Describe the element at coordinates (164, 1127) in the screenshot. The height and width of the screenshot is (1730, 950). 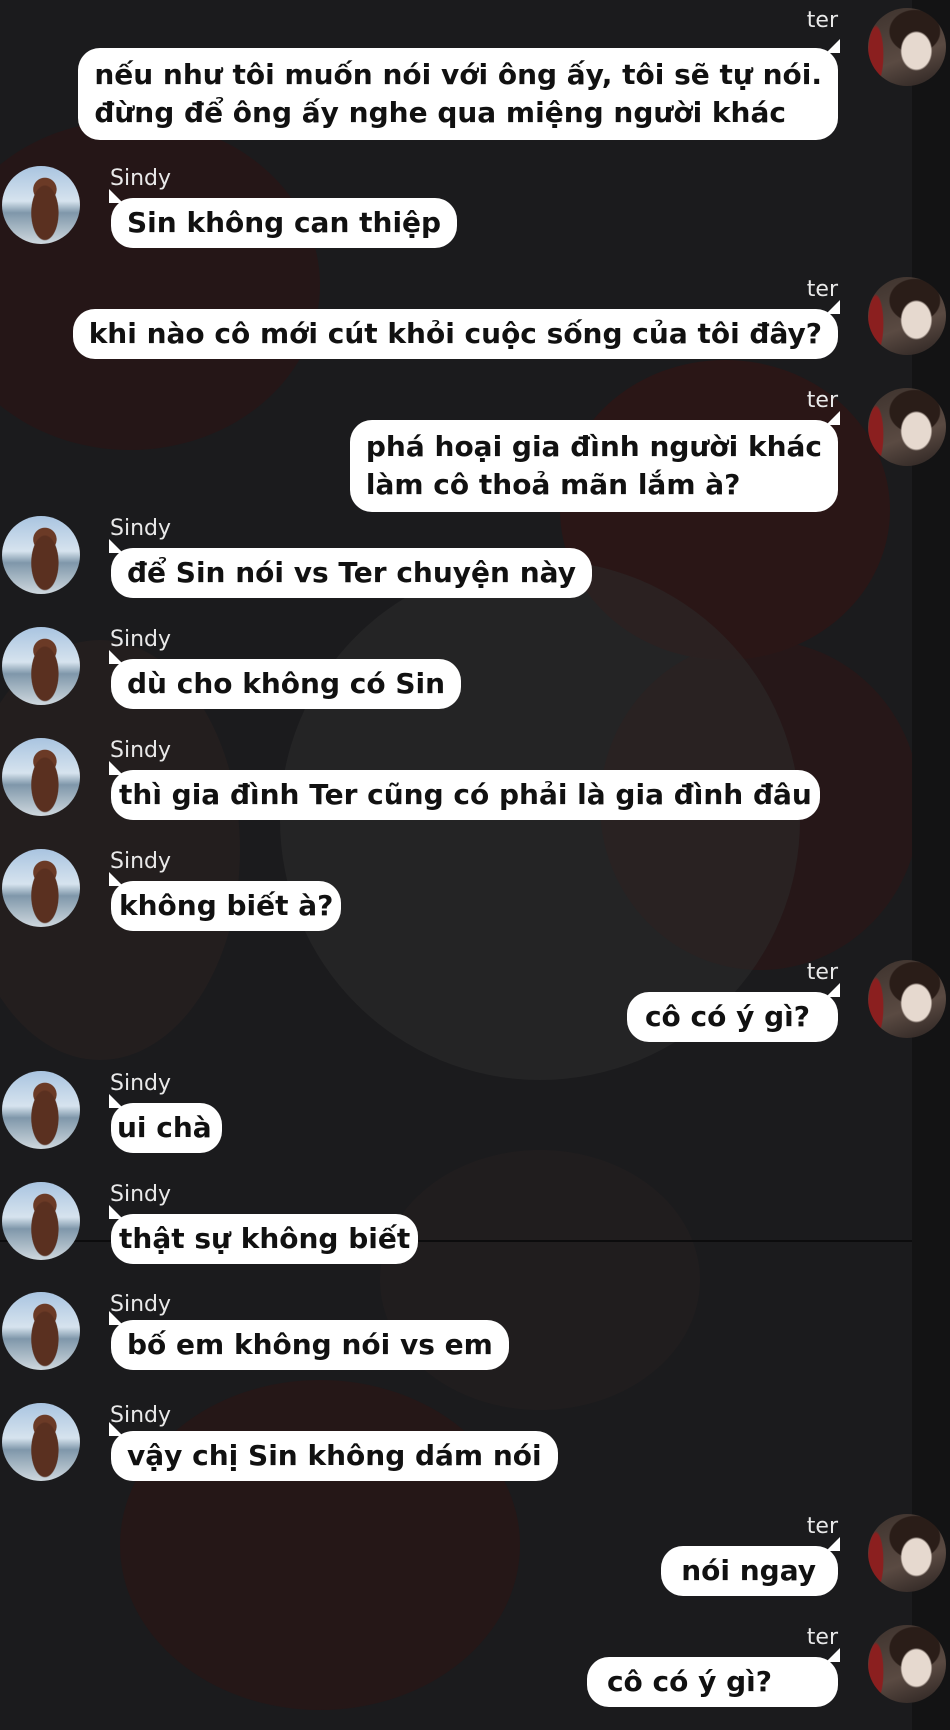
I see `message-text: ui chà` at that location.